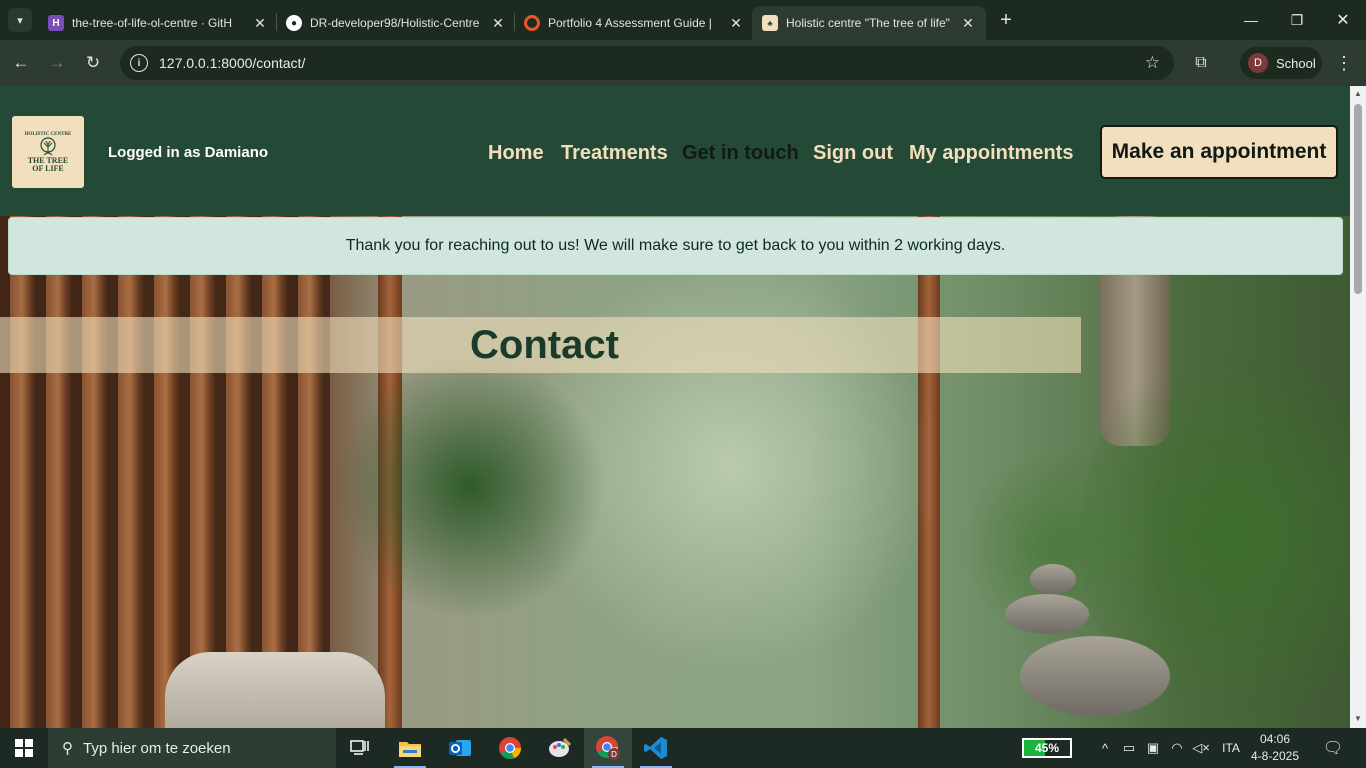  What do you see at coordinates (1358, 93) in the screenshot?
I see `scroll-up-icon: ▲` at bounding box center [1358, 93].